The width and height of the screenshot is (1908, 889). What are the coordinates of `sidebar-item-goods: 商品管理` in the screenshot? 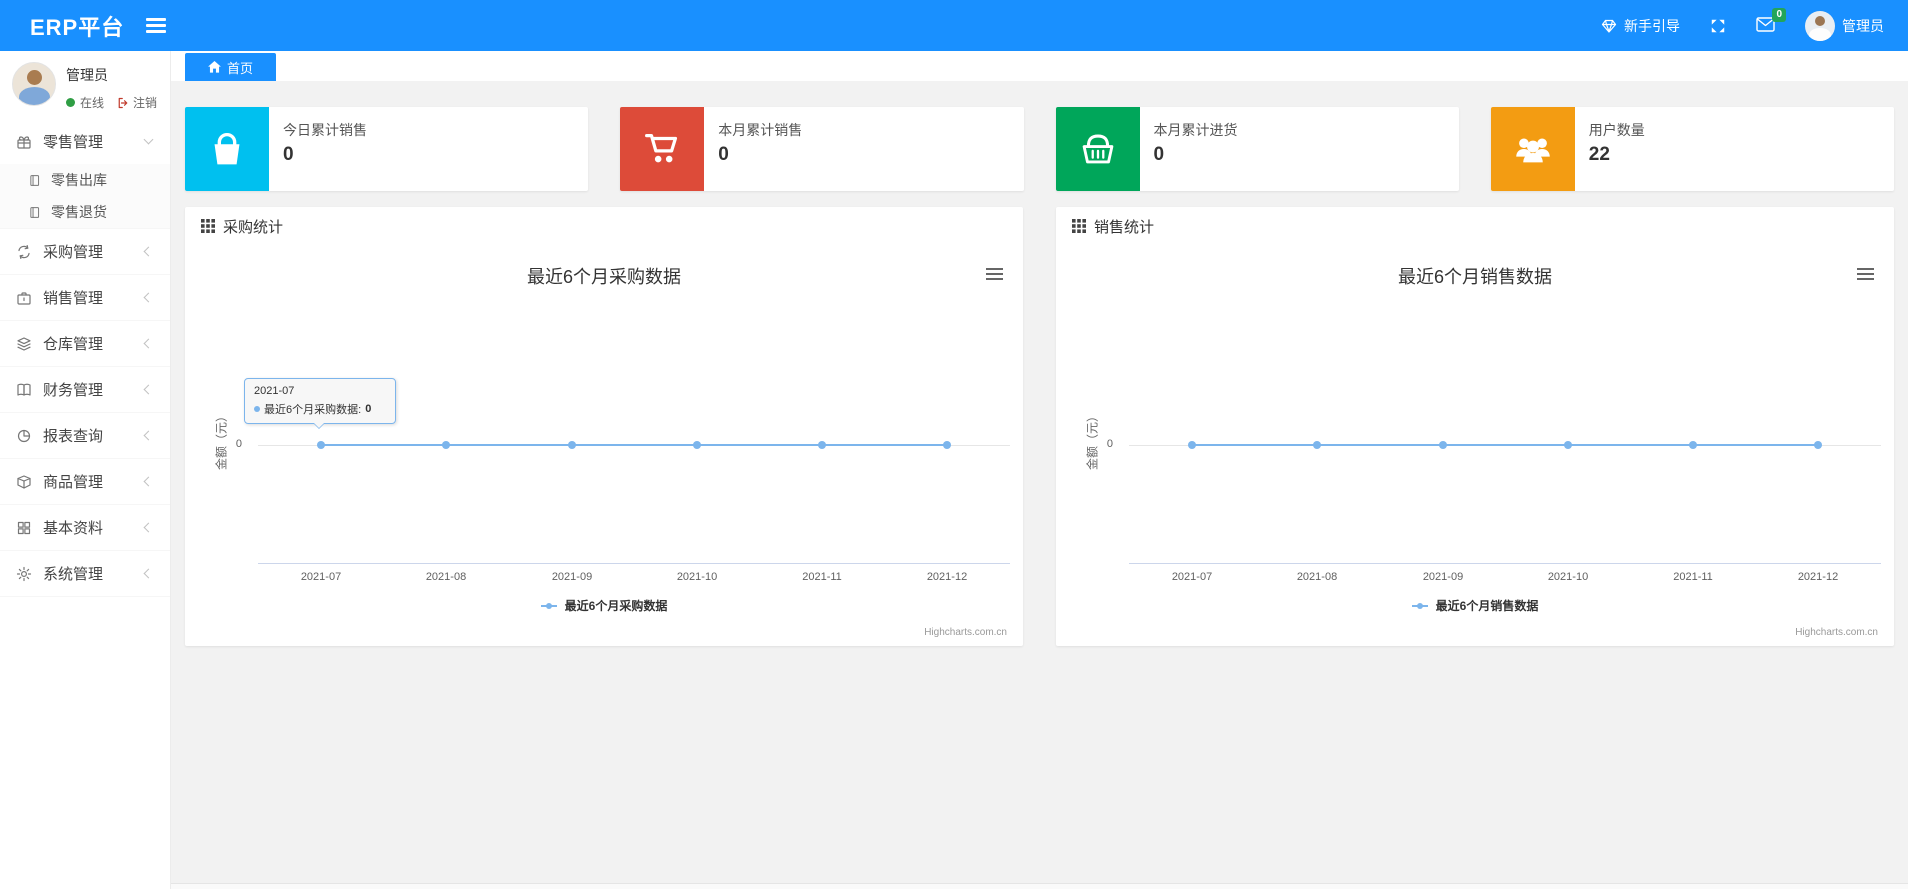 It's located at (85, 481).